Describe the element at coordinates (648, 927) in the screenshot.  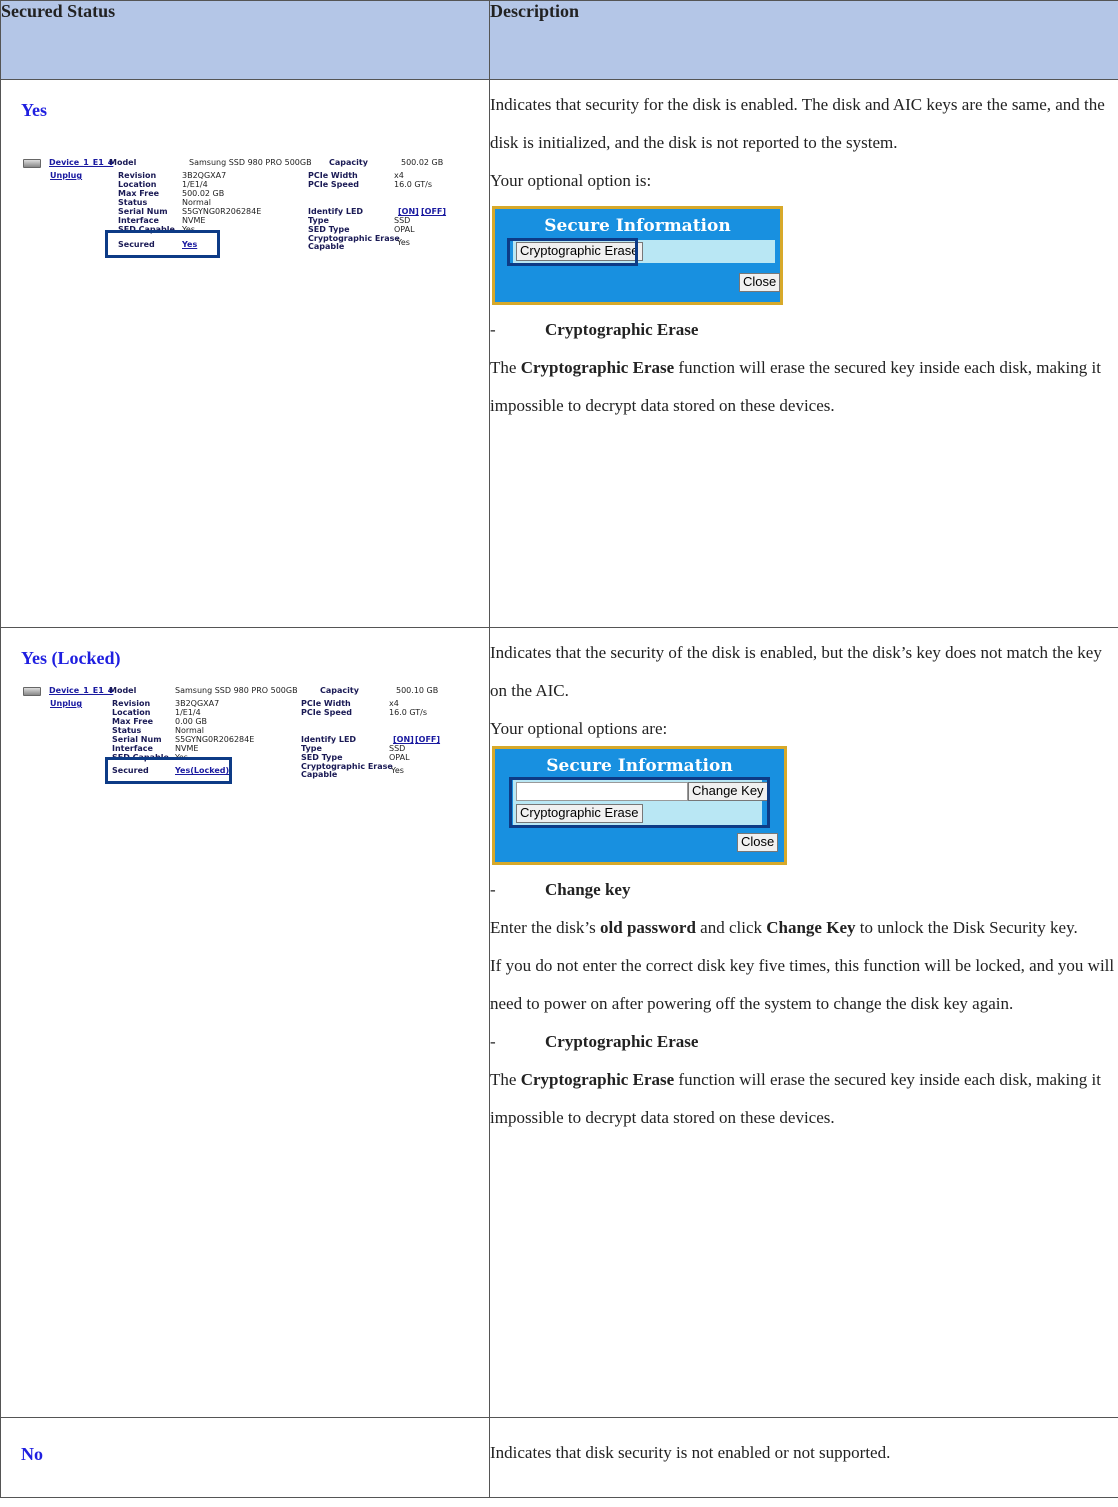
I see `text-run-bold: old password` at that location.